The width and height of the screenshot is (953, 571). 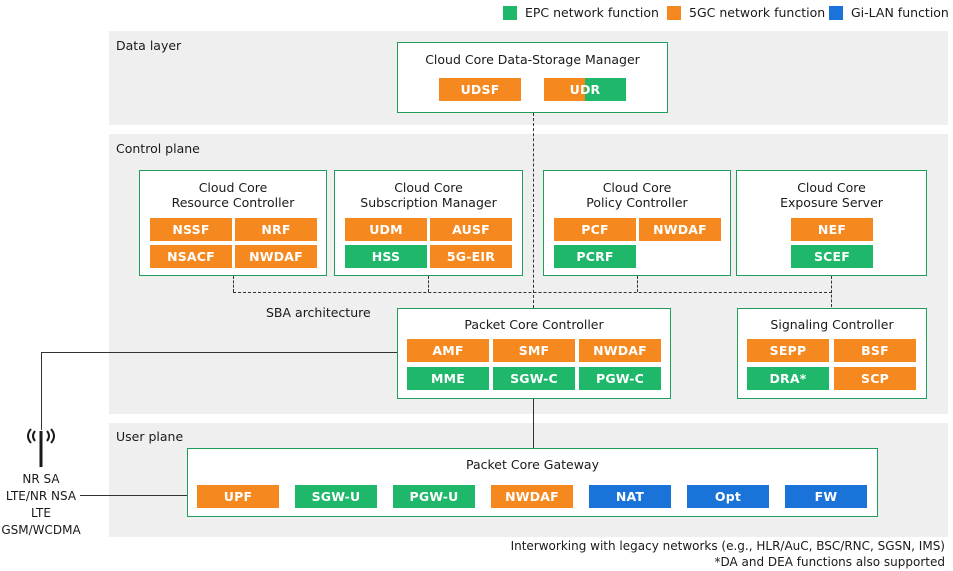 I want to click on scef-chip: SCEF, so click(x=832, y=256).